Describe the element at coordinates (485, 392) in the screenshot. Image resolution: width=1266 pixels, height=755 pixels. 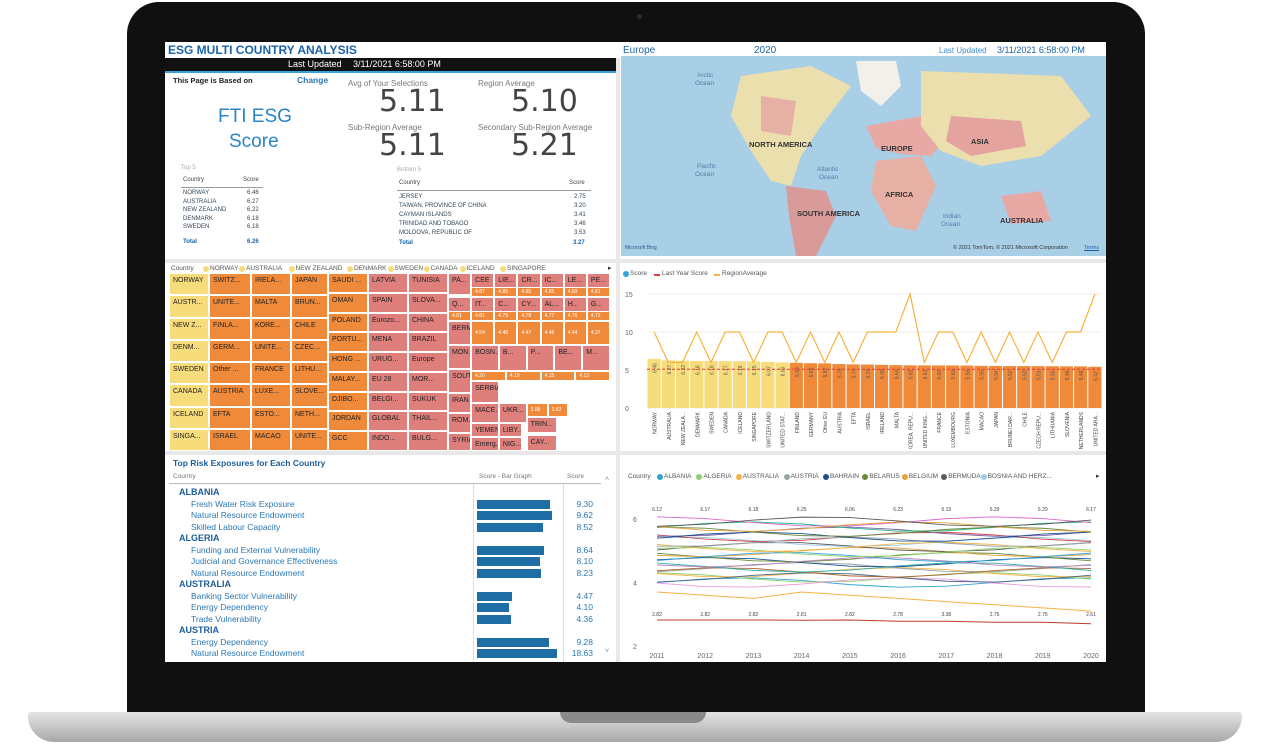
I see `treemap-tile: SERBIA` at that location.